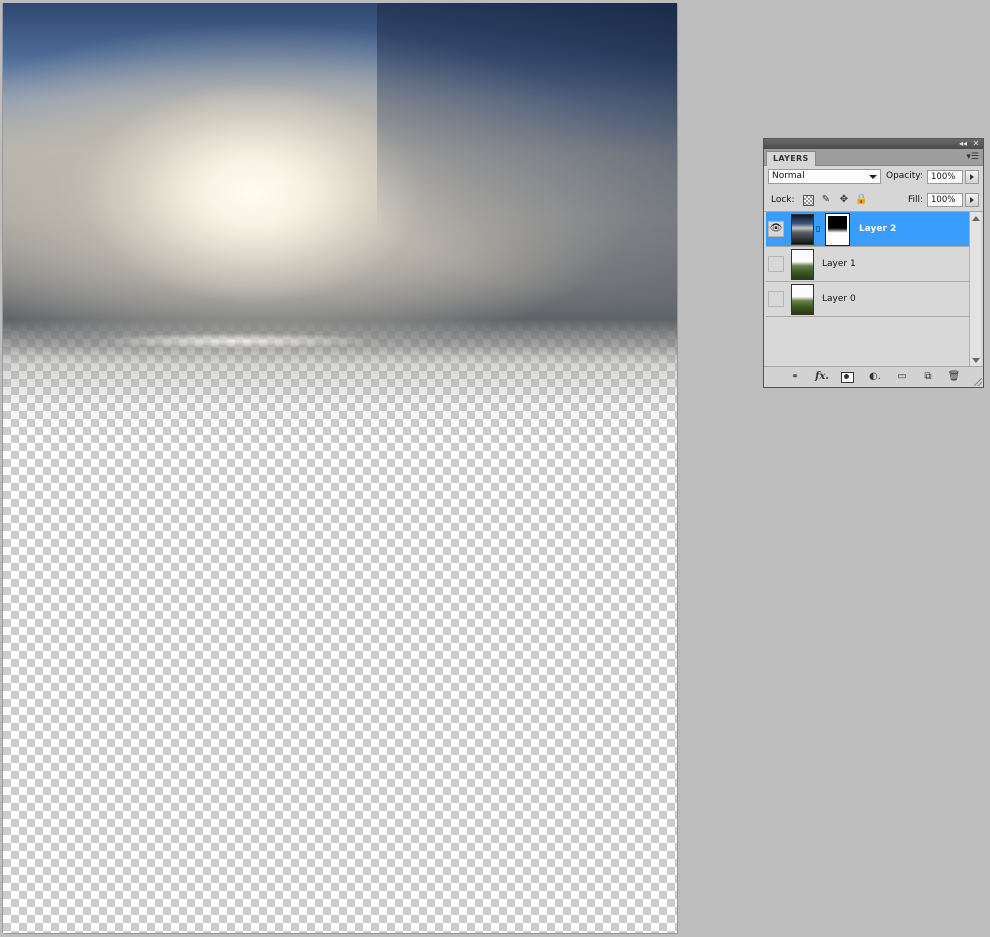 This screenshot has height=937, width=990. What do you see at coordinates (824, 176) in the screenshot?
I see `blend-mode-select: Normal` at bounding box center [824, 176].